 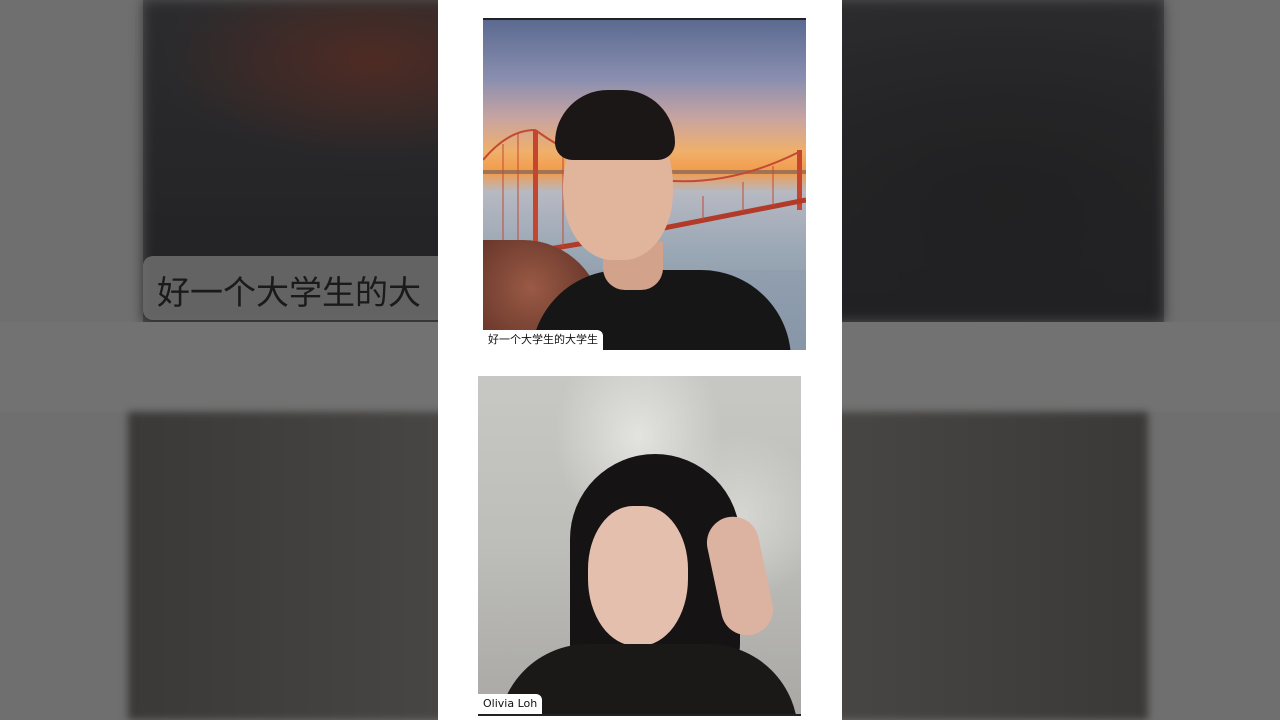 What do you see at coordinates (644, 184) in the screenshot?
I see `participant-tile-1: 好一个大学生的大学生` at bounding box center [644, 184].